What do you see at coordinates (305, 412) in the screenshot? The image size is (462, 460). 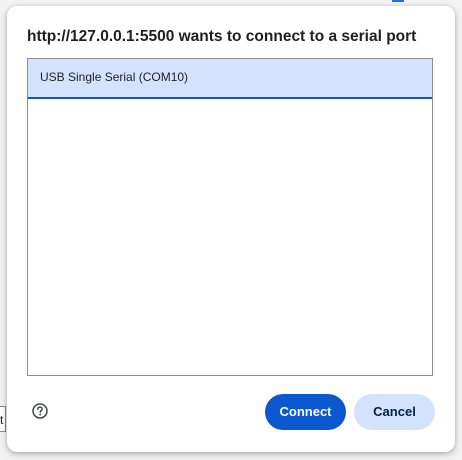 I see `connect-button: Connect` at bounding box center [305, 412].